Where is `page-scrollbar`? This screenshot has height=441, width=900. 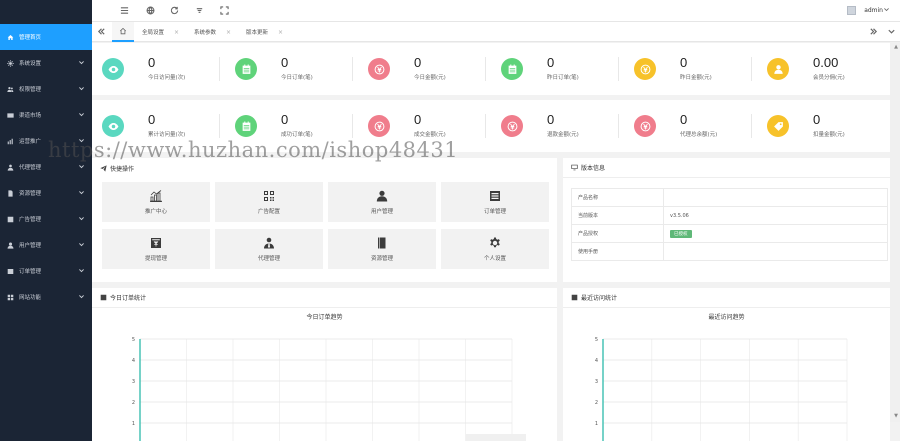 page-scrollbar is located at coordinates (895, 232).